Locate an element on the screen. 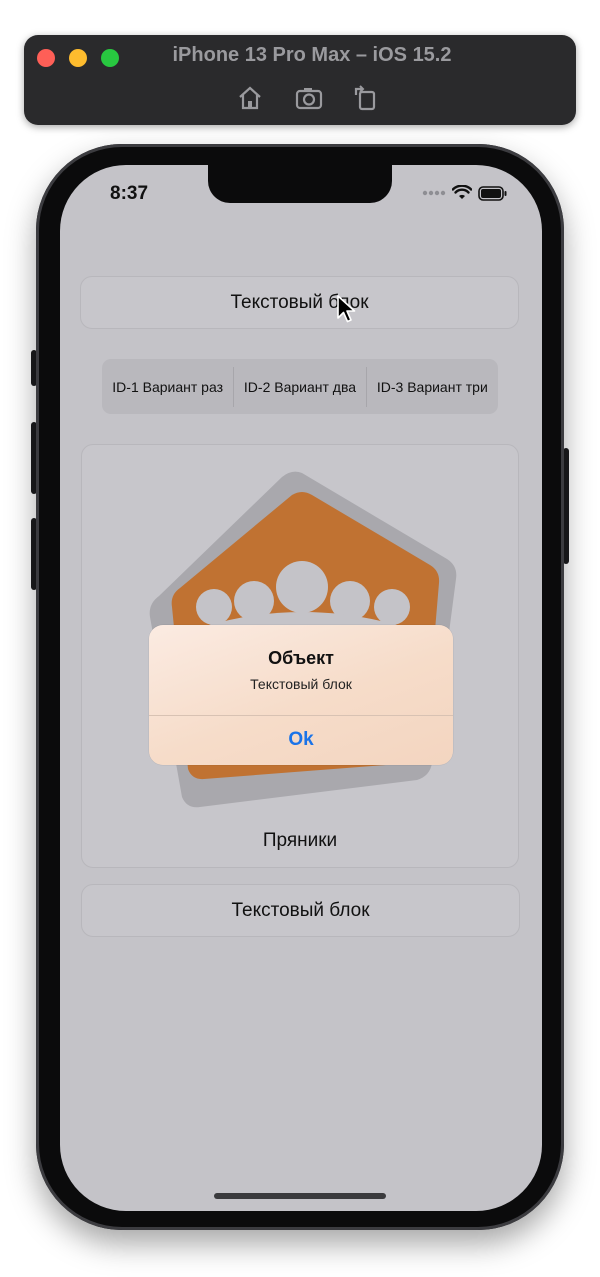 This screenshot has height=1277, width=600. alert-title: Объект is located at coordinates (301, 658).